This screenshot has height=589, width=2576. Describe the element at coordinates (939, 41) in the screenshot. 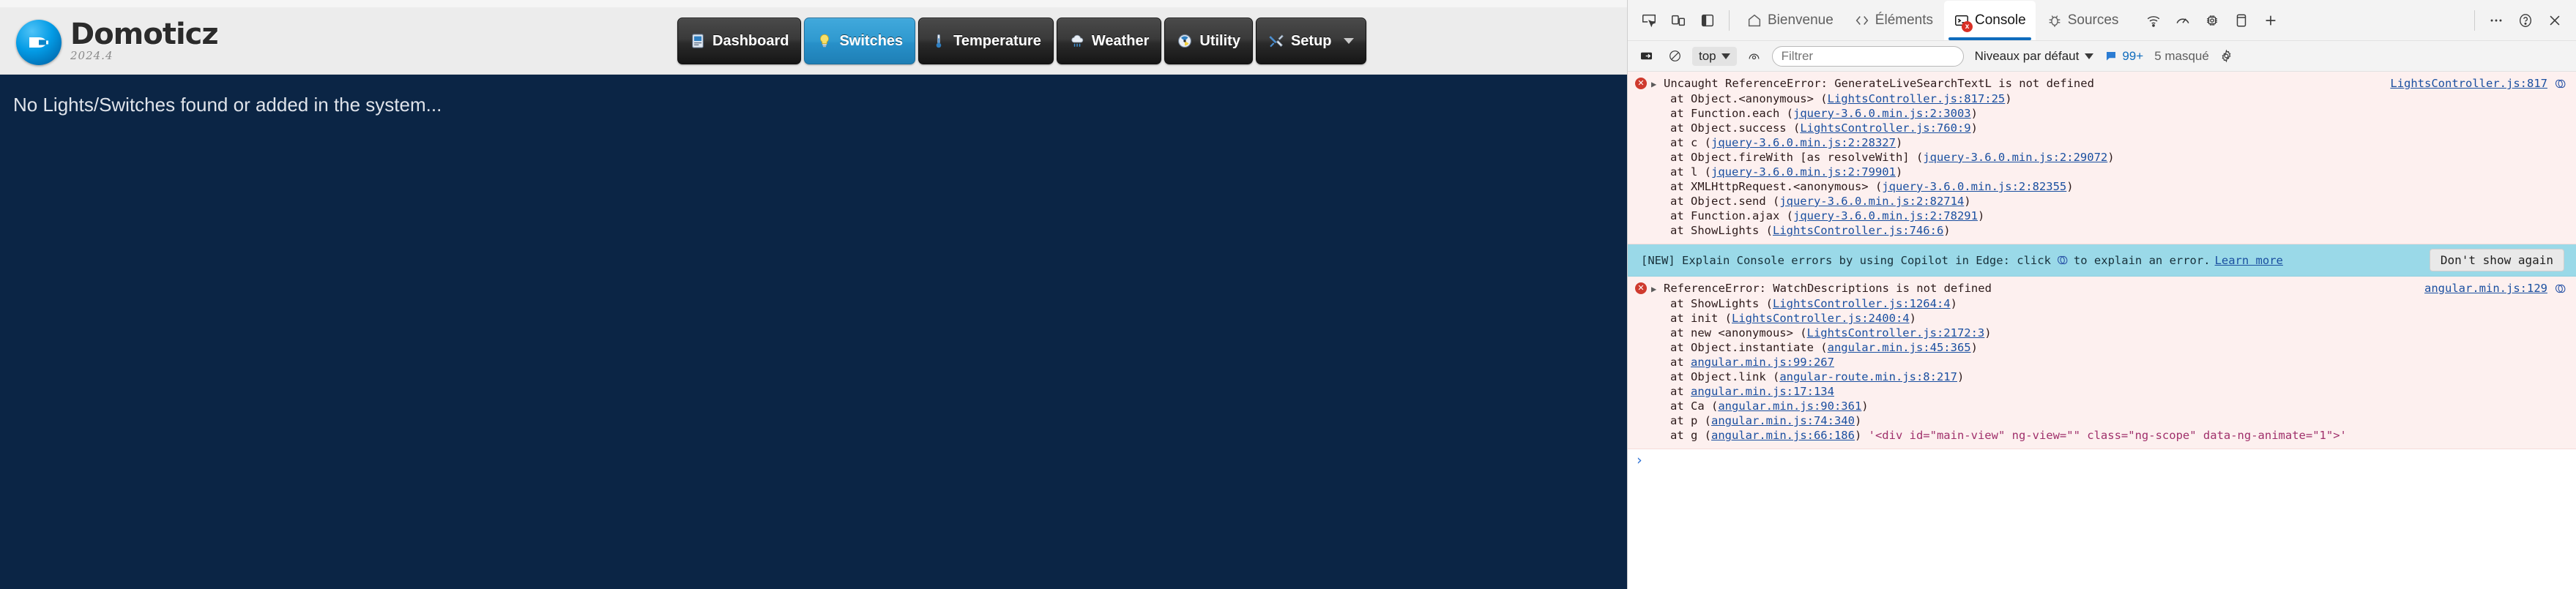

I see `thermometer-icon` at that location.